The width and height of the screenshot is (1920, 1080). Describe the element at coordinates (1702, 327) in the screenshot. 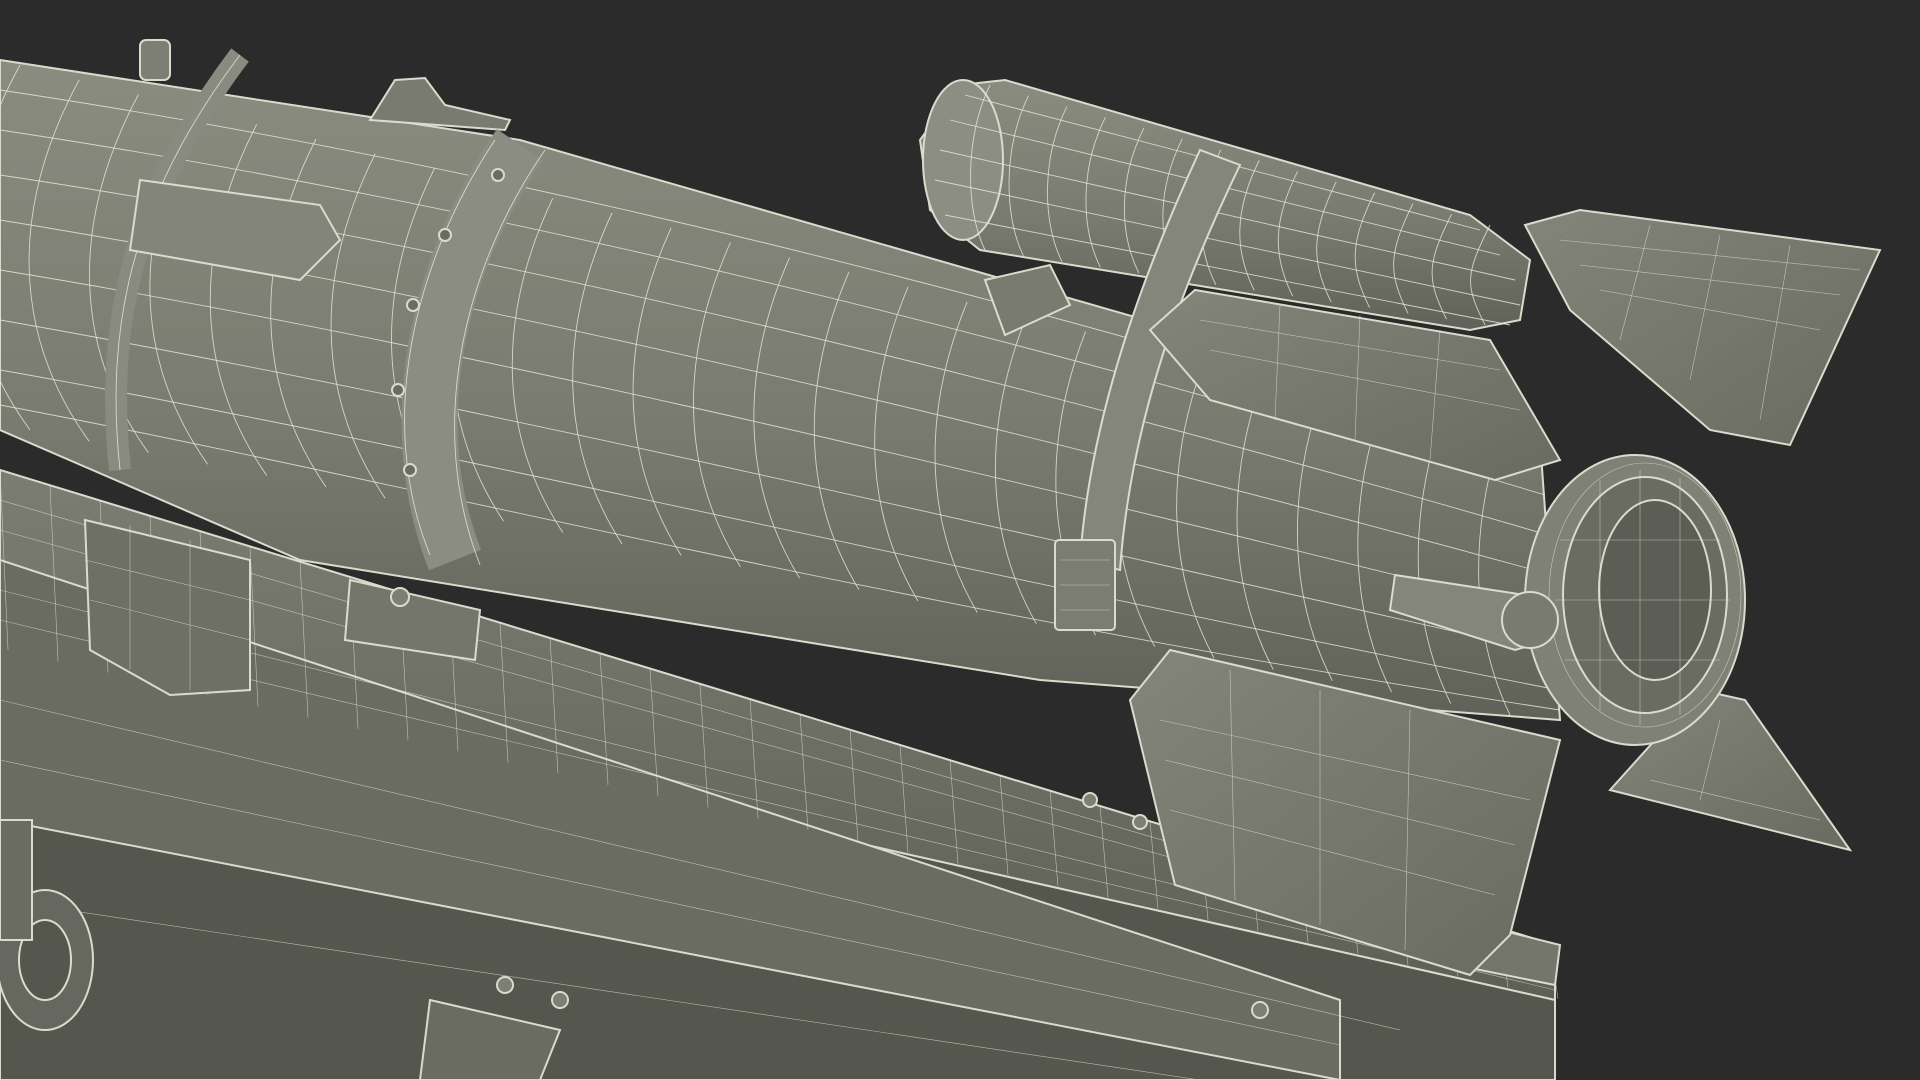

I see `upper-fin` at that location.